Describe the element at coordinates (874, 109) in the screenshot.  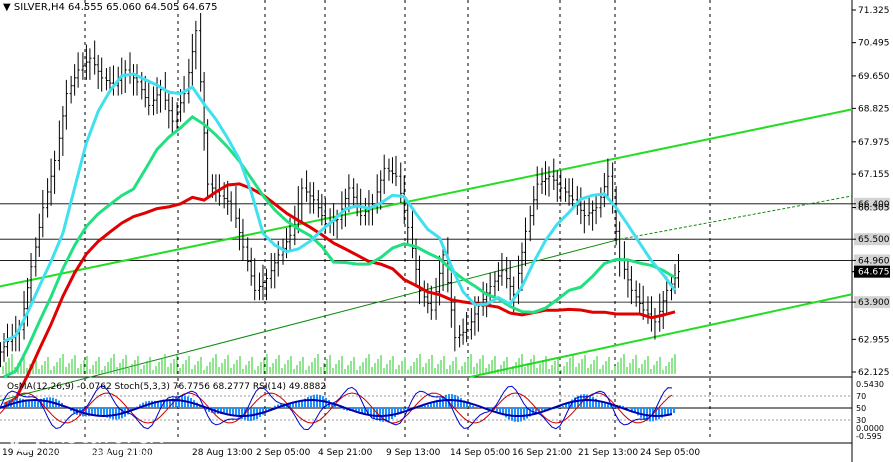
I see `price-label: 68.825` at that location.